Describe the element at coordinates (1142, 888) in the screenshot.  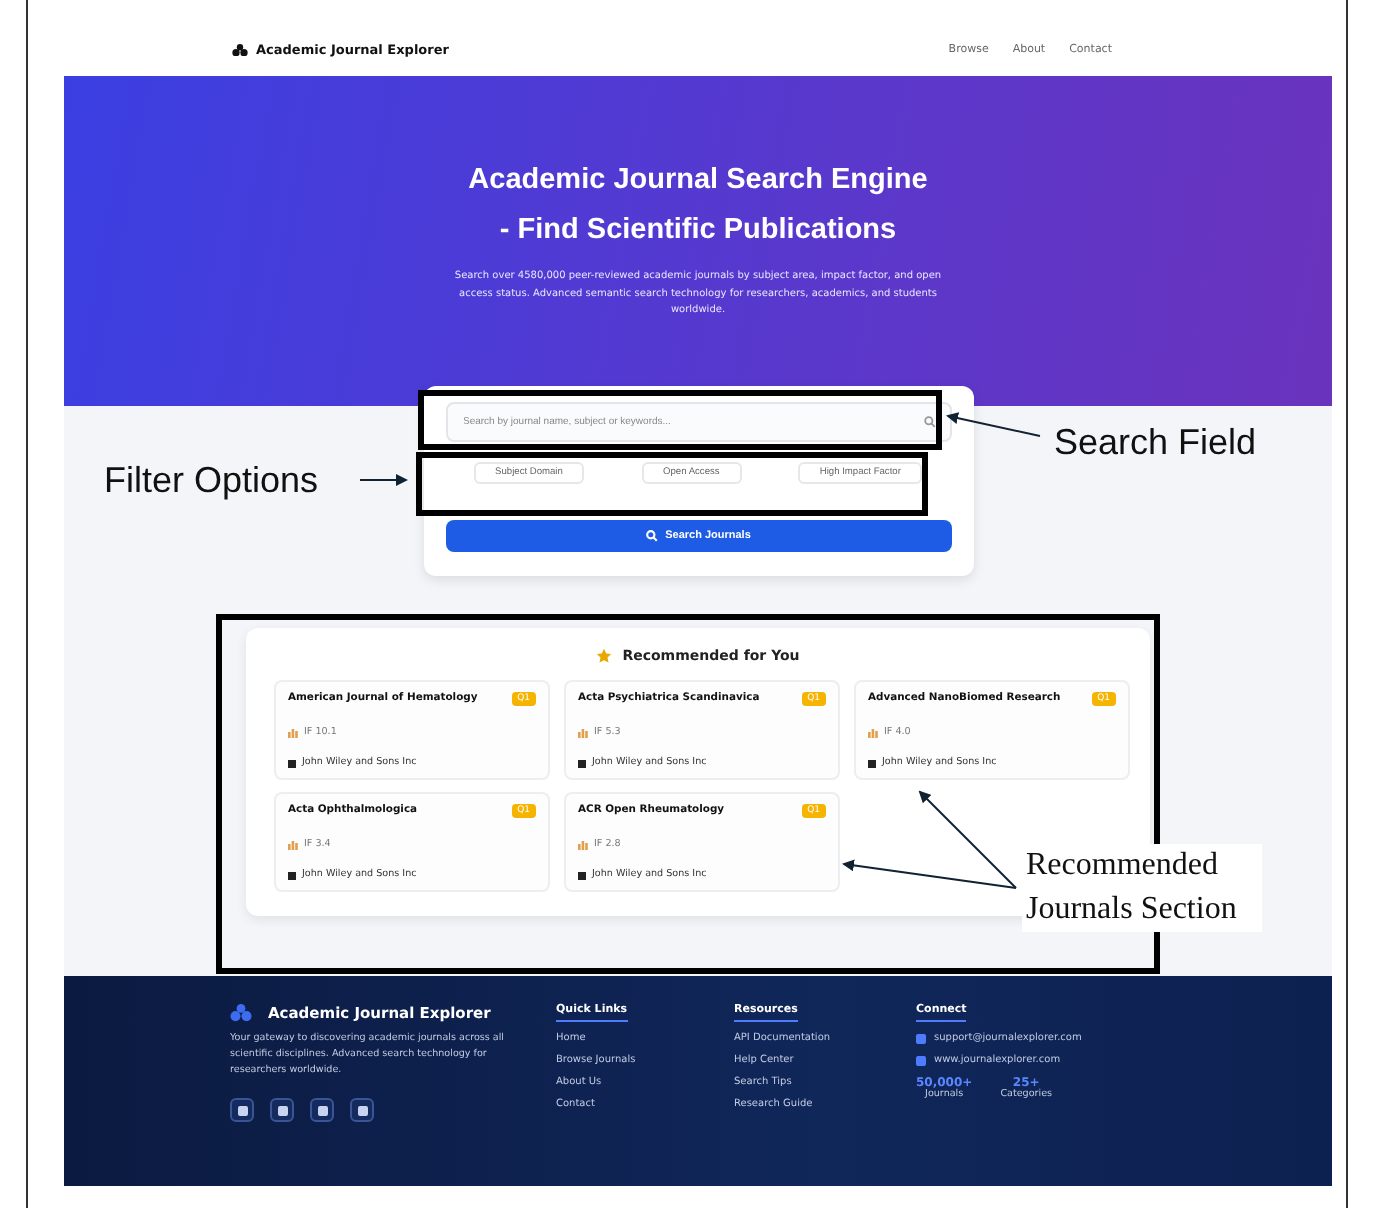
I see `annotation-label: Recommended Journals Section` at that location.